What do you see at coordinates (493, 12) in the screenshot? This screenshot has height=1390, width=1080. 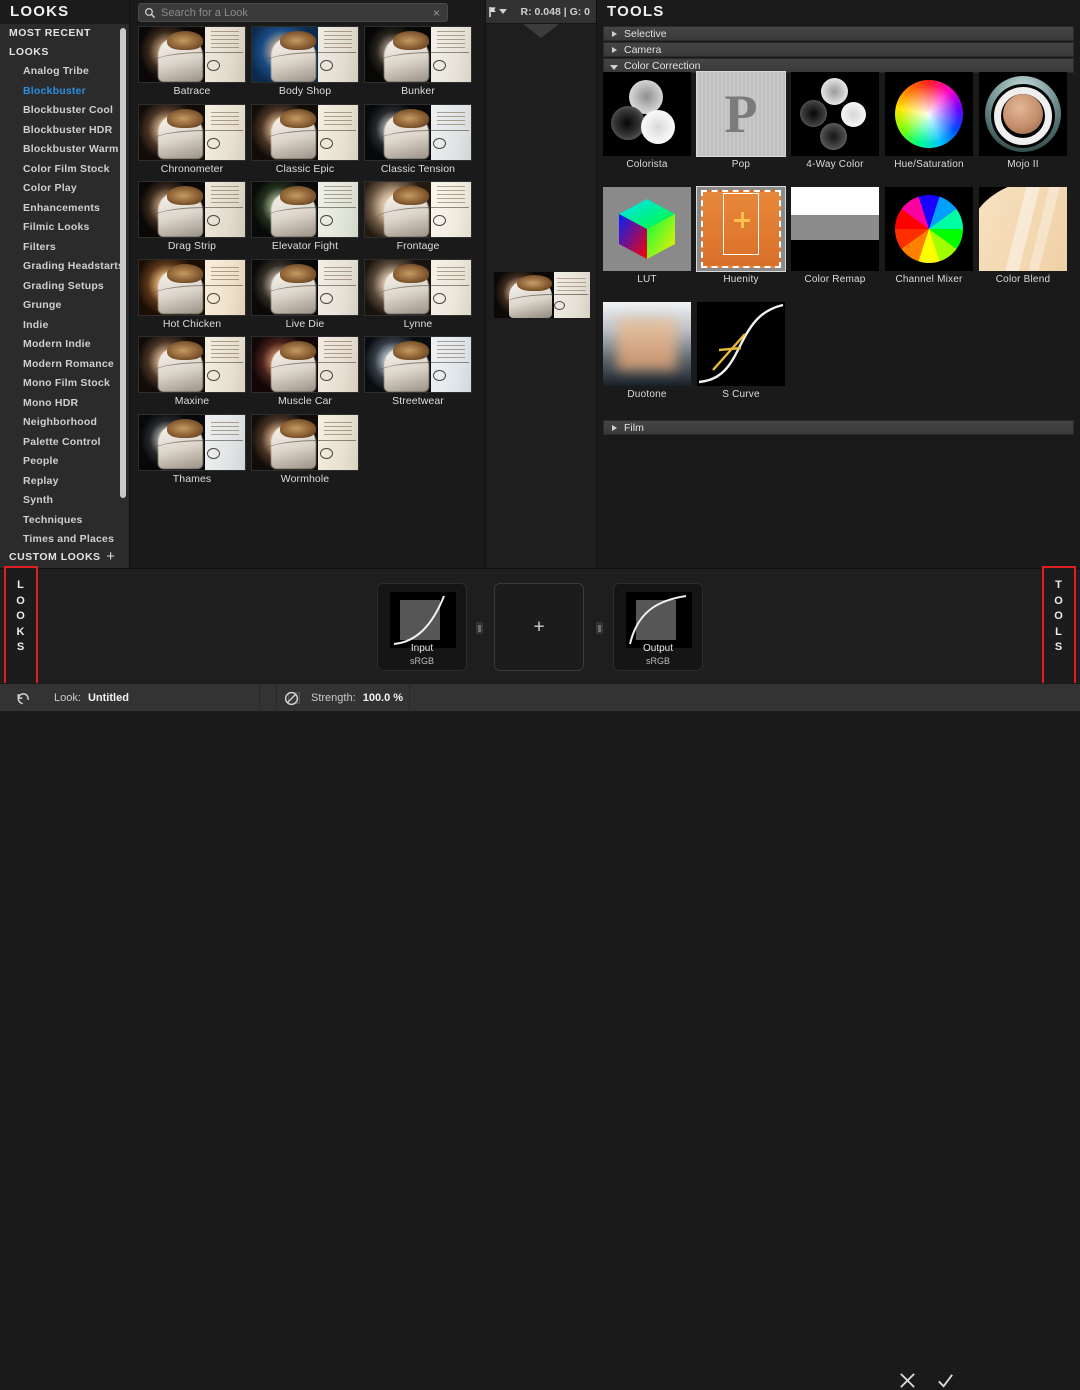 I see `flag-icon` at bounding box center [493, 12].